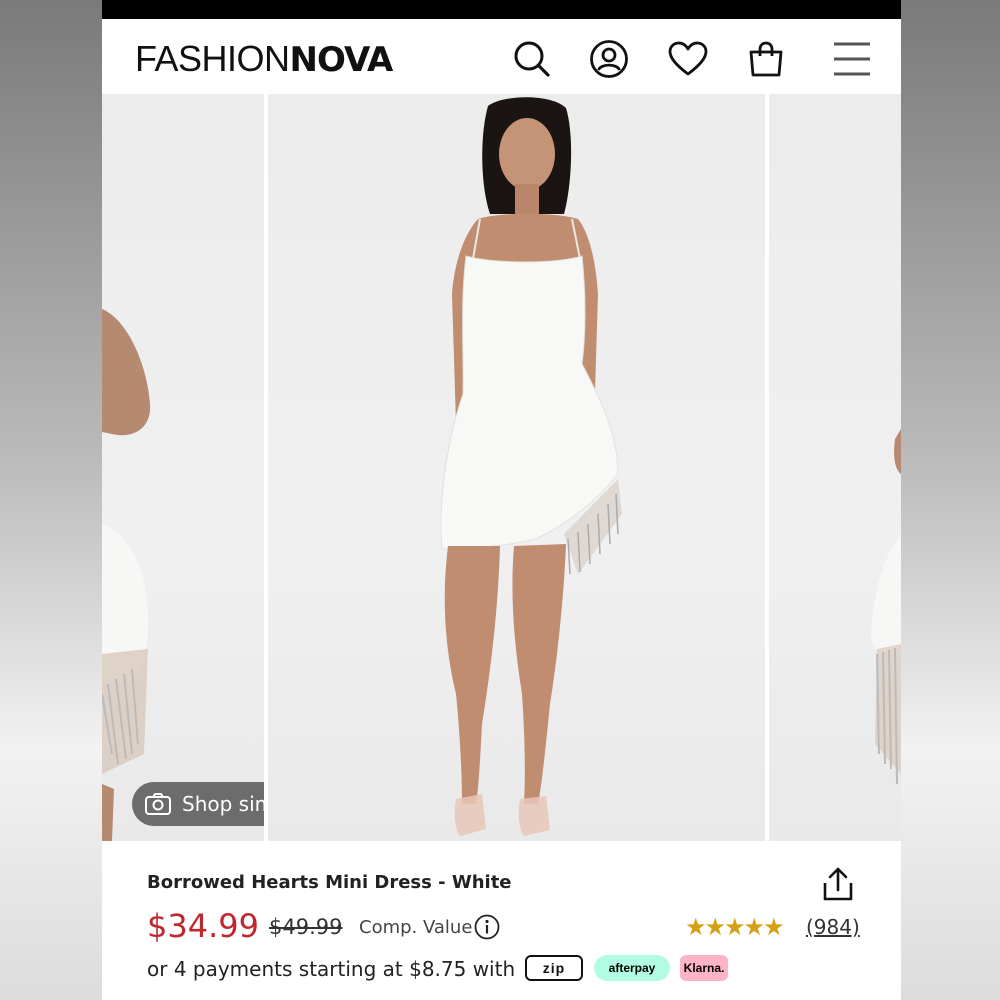 This screenshot has width=1000, height=1000. What do you see at coordinates (306, 927) in the screenshot?
I see `original-price: $49.99` at bounding box center [306, 927].